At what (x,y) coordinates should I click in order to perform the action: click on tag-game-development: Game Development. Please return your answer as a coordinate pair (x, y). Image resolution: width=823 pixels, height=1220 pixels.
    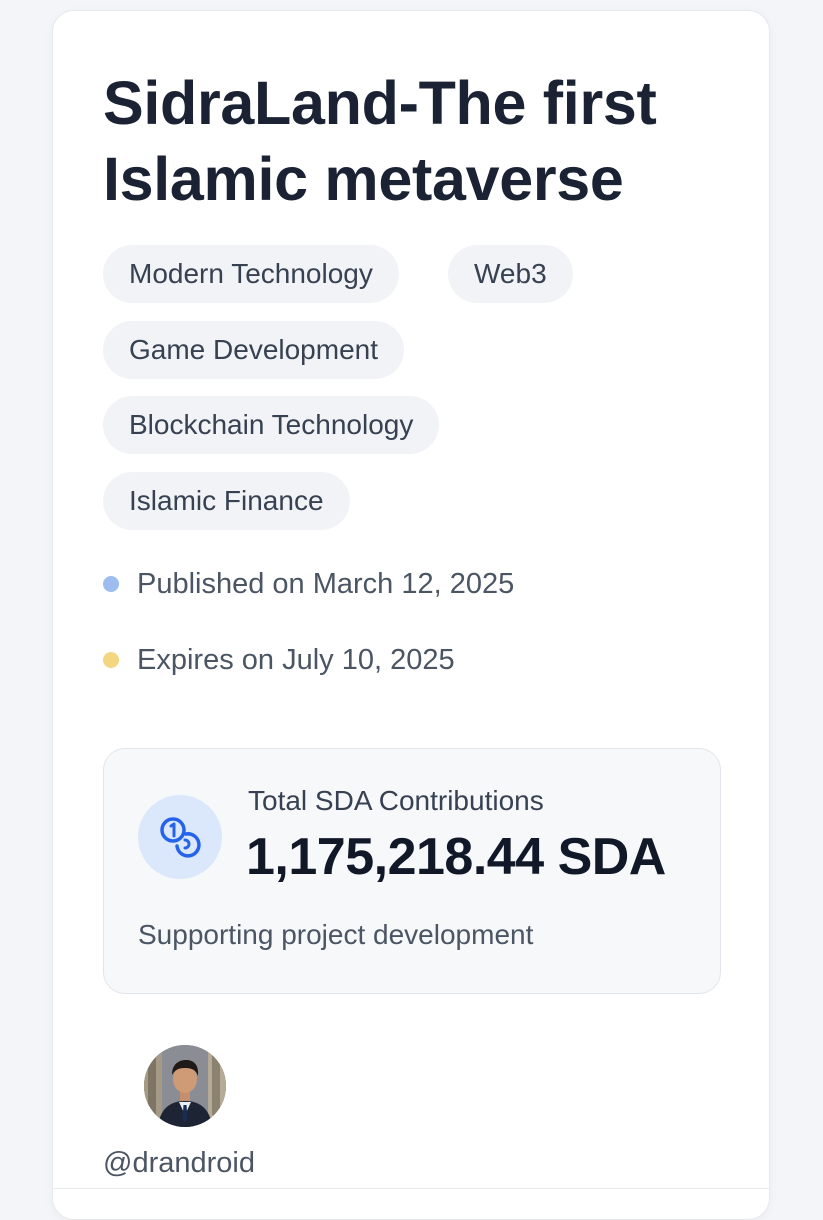
    Looking at the image, I should click on (254, 350).